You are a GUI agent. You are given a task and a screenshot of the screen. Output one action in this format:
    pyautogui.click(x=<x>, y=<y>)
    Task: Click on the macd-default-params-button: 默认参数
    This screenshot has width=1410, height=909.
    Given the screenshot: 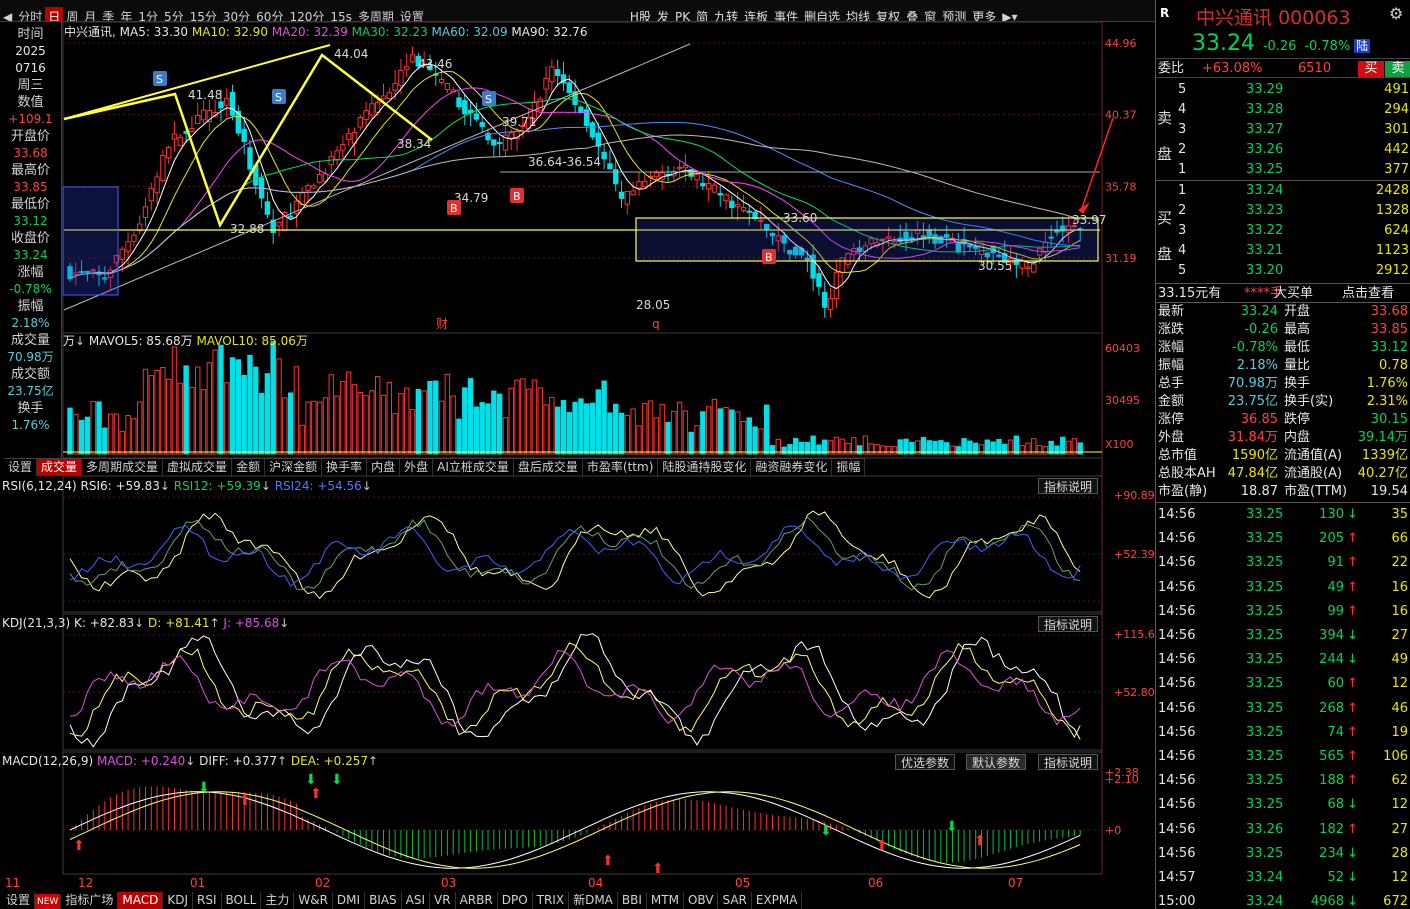 What is the action you would take?
    pyautogui.click(x=996, y=762)
    